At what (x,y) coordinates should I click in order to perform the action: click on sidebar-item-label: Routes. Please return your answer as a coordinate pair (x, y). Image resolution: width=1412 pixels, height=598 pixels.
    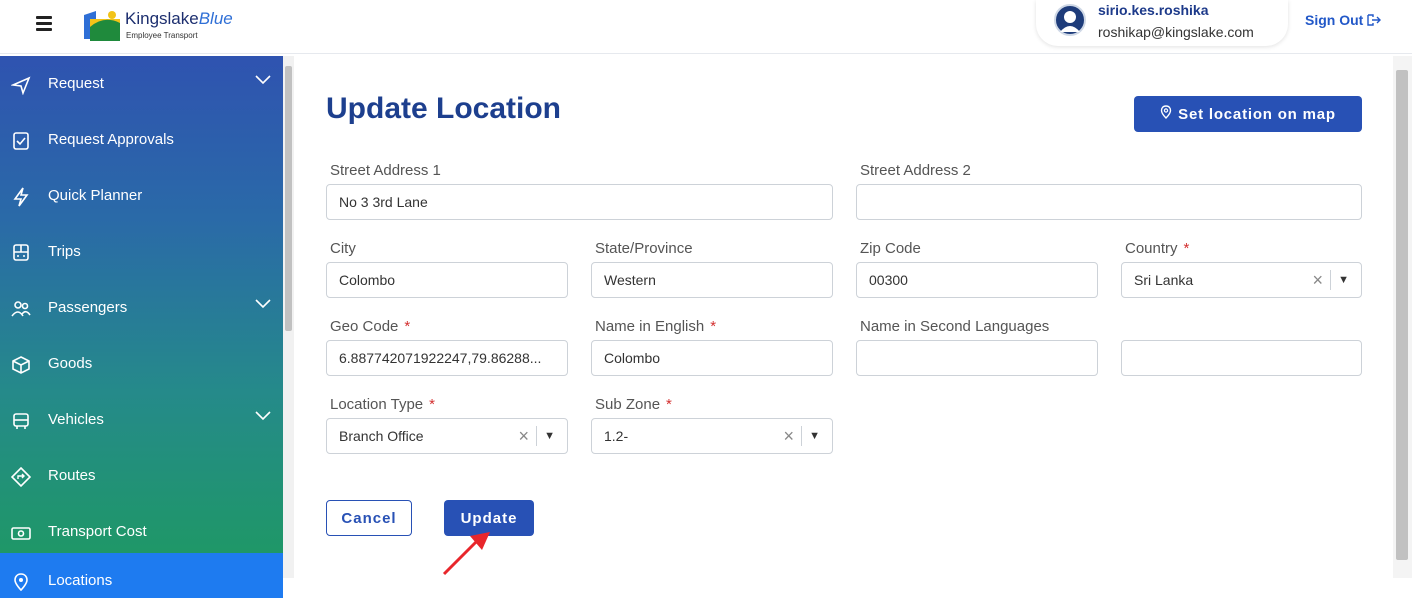
    Looking at the image, I should click on (72, 475).